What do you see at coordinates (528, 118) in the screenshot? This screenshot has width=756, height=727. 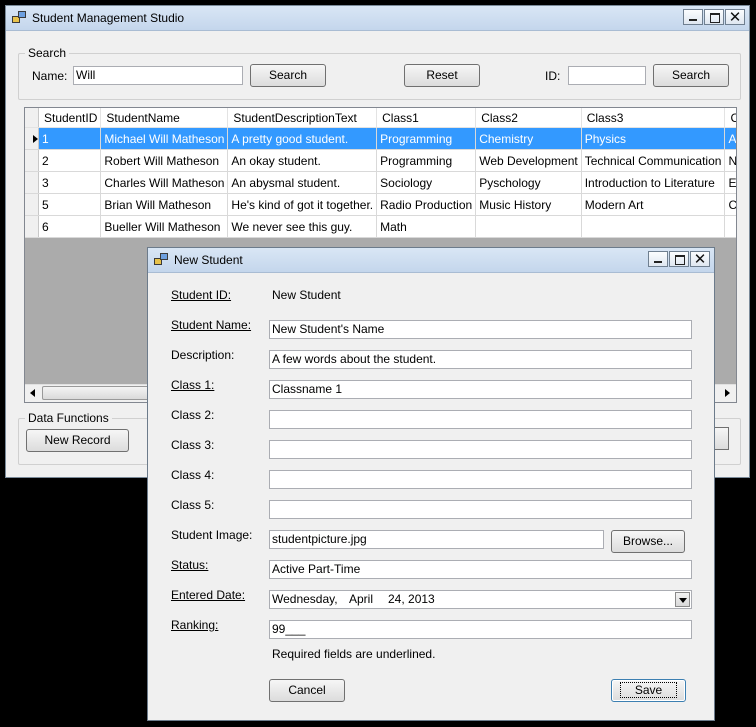 I see `column-header: Class2` at bounding box center [528, 118].